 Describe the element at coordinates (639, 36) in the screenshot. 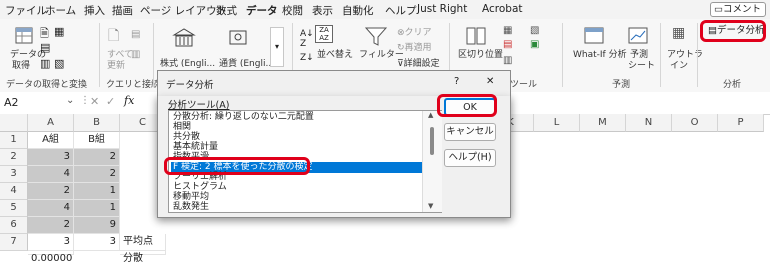

I see `forecast-sheet-icon` at that location.